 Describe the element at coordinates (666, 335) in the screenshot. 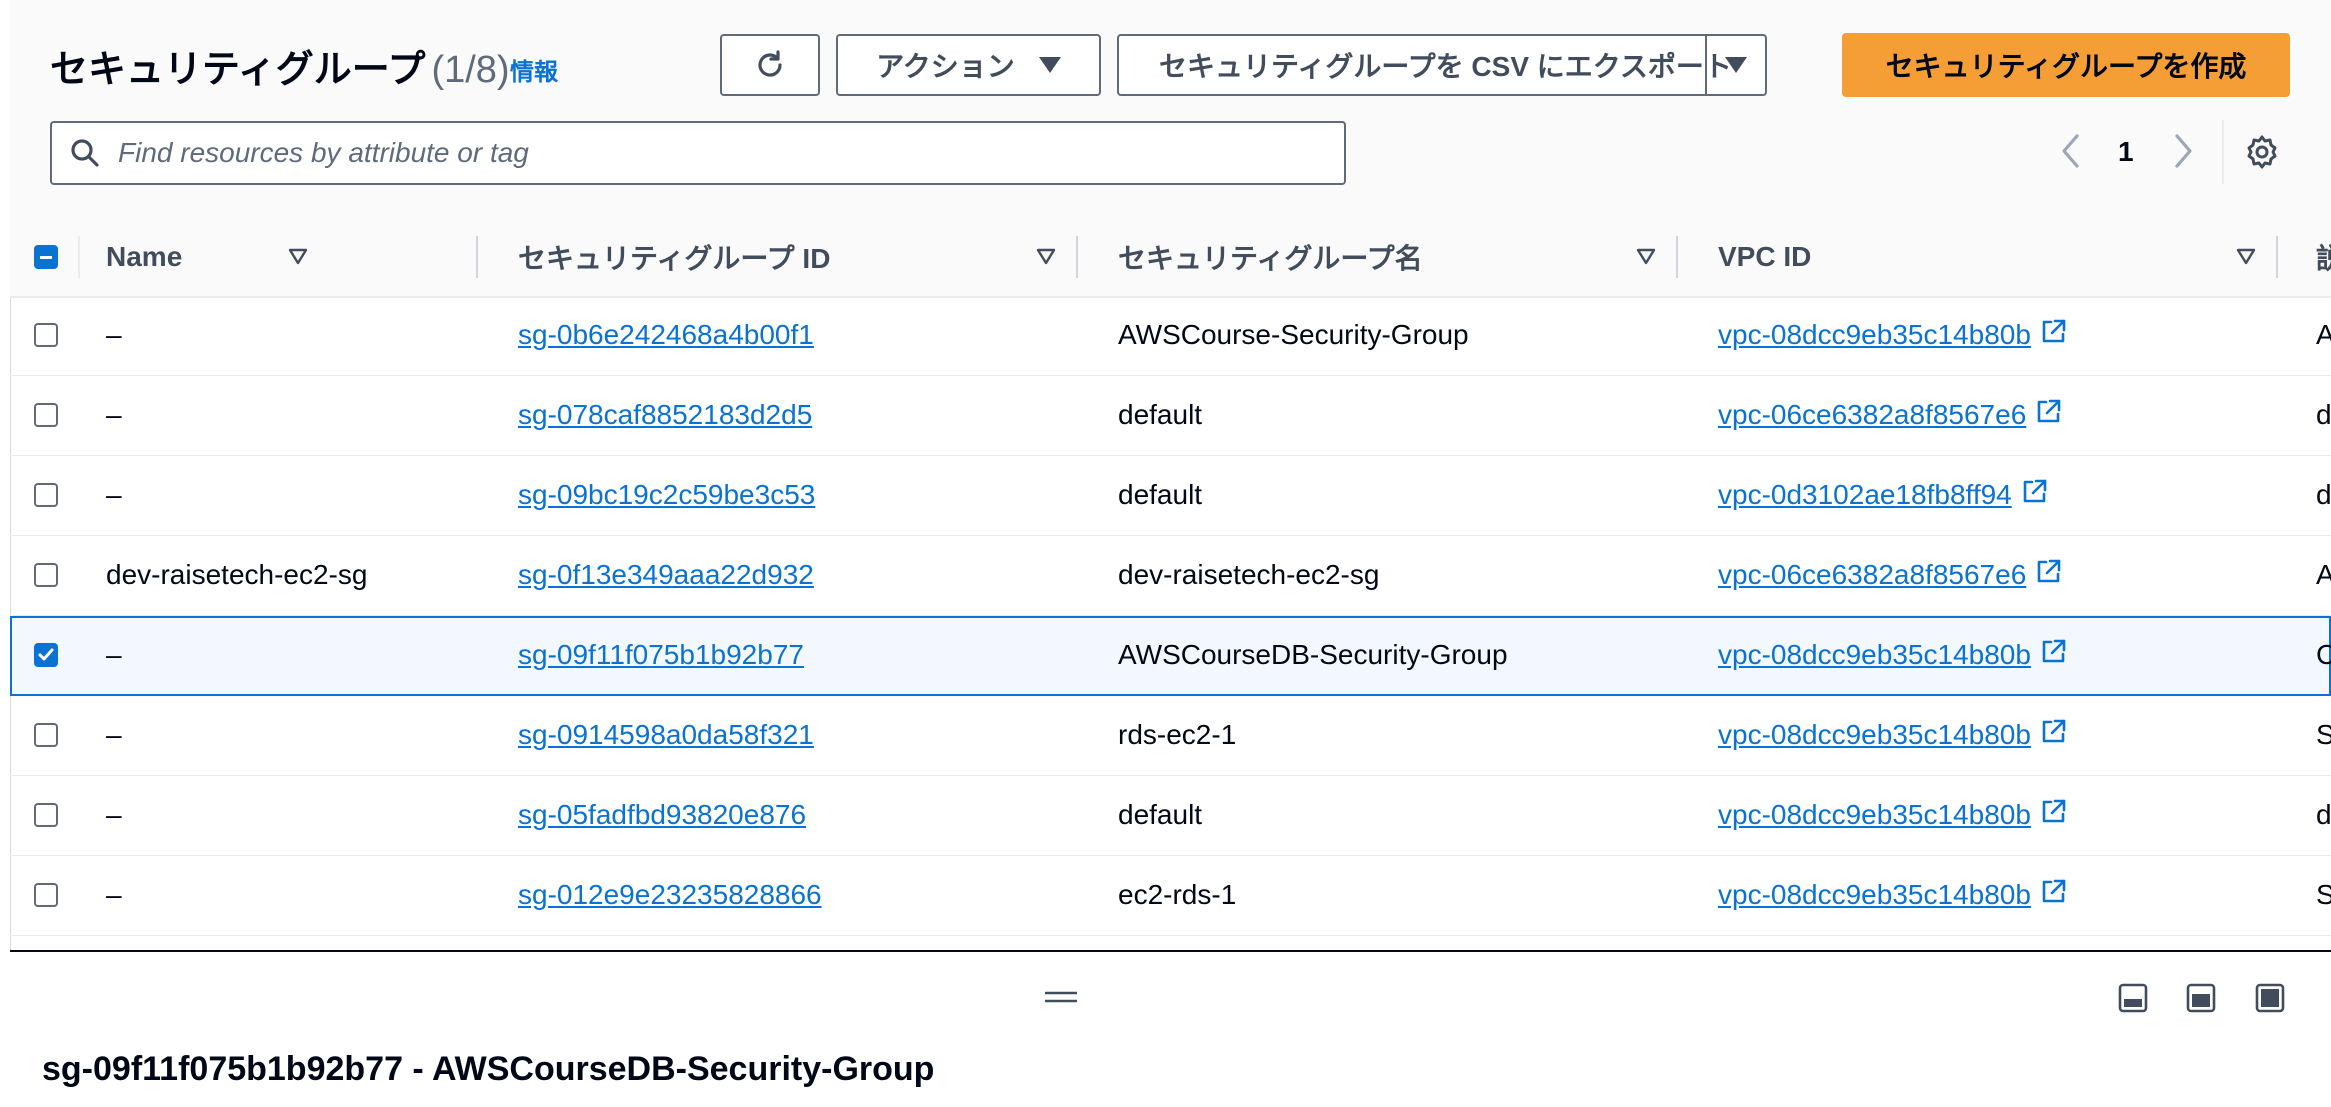

I see `cell-sg-id-link: sg-0b6e242468a4b00f1` at that location.